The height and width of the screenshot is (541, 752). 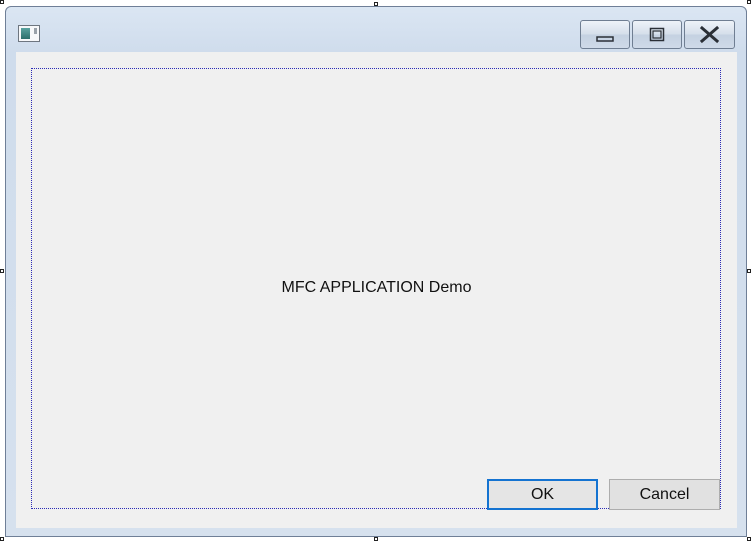 What do you see at coordinates (2, 2) in the screenshot?
I see `resize-handle-top-left` at bounding box center [2, 2].